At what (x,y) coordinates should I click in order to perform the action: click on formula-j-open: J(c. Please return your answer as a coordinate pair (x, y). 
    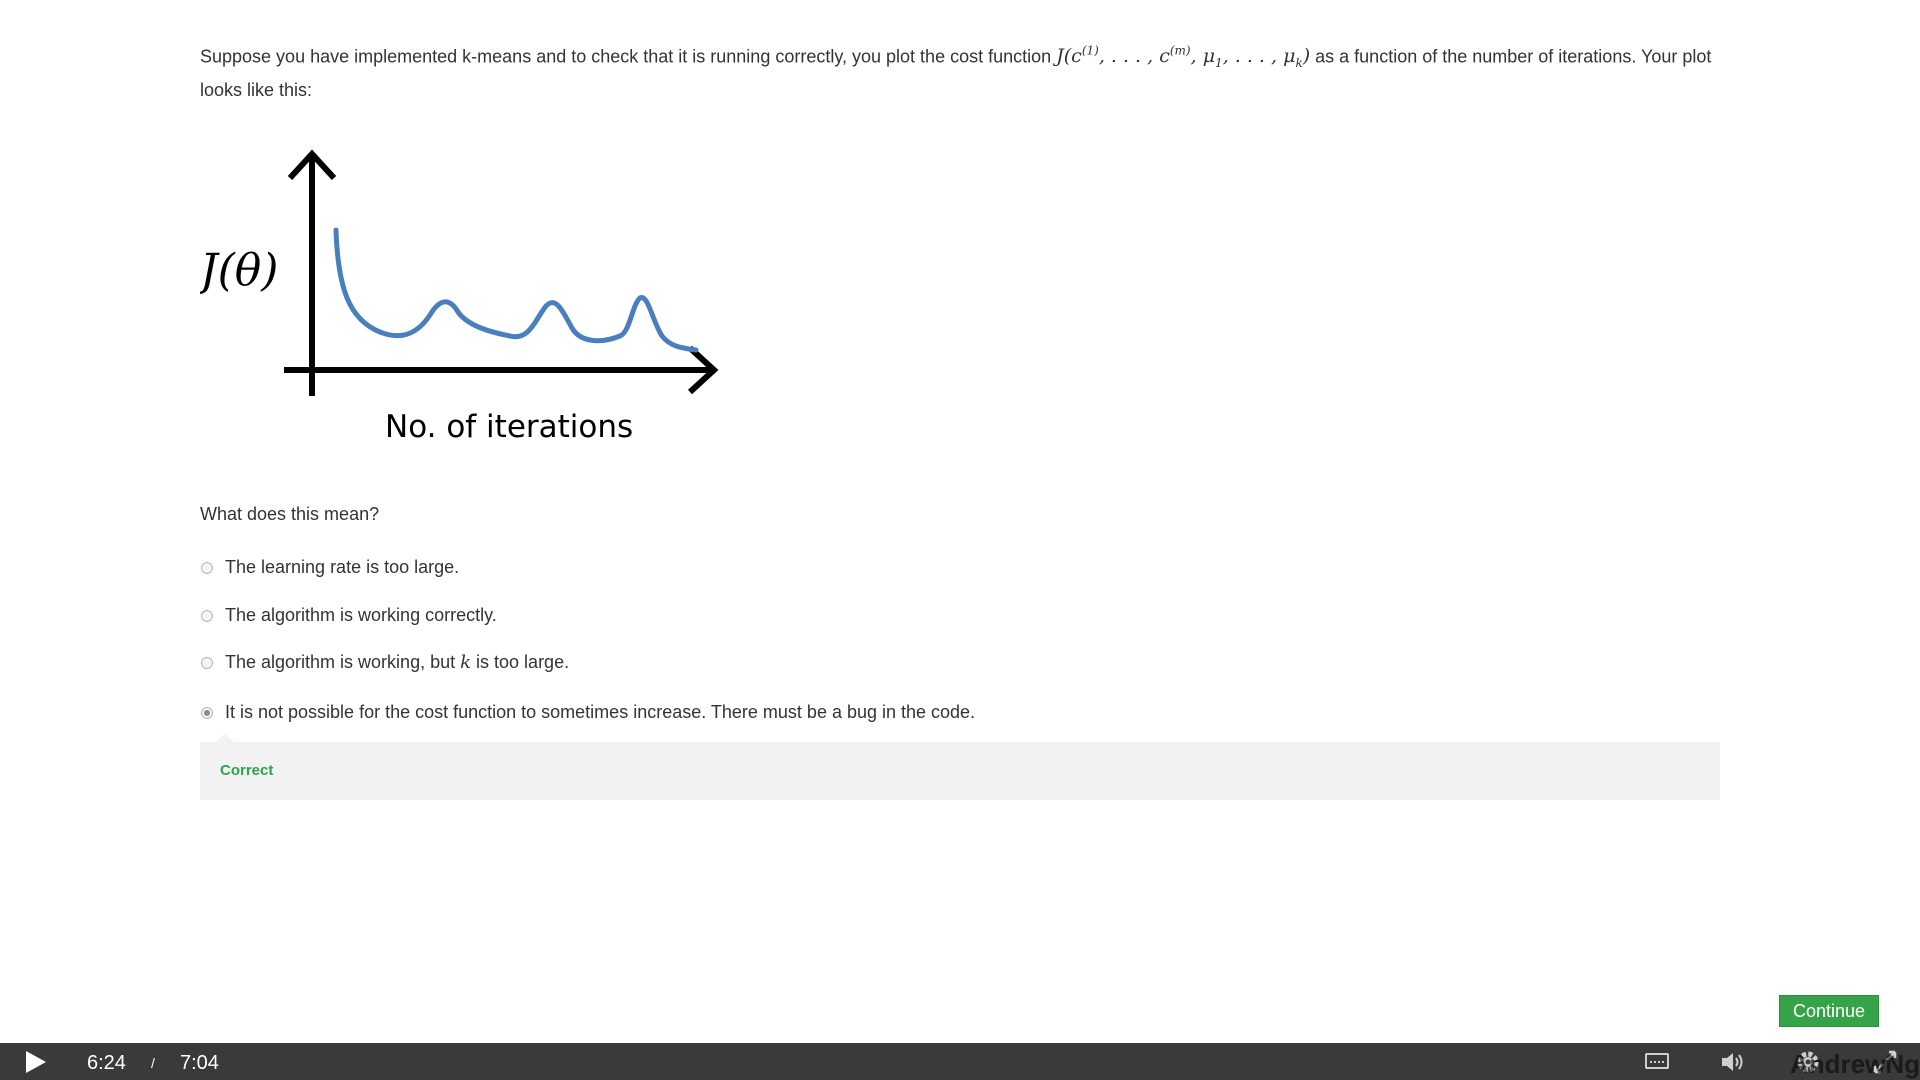
    Looking at the image, I should click on (1069, 56).